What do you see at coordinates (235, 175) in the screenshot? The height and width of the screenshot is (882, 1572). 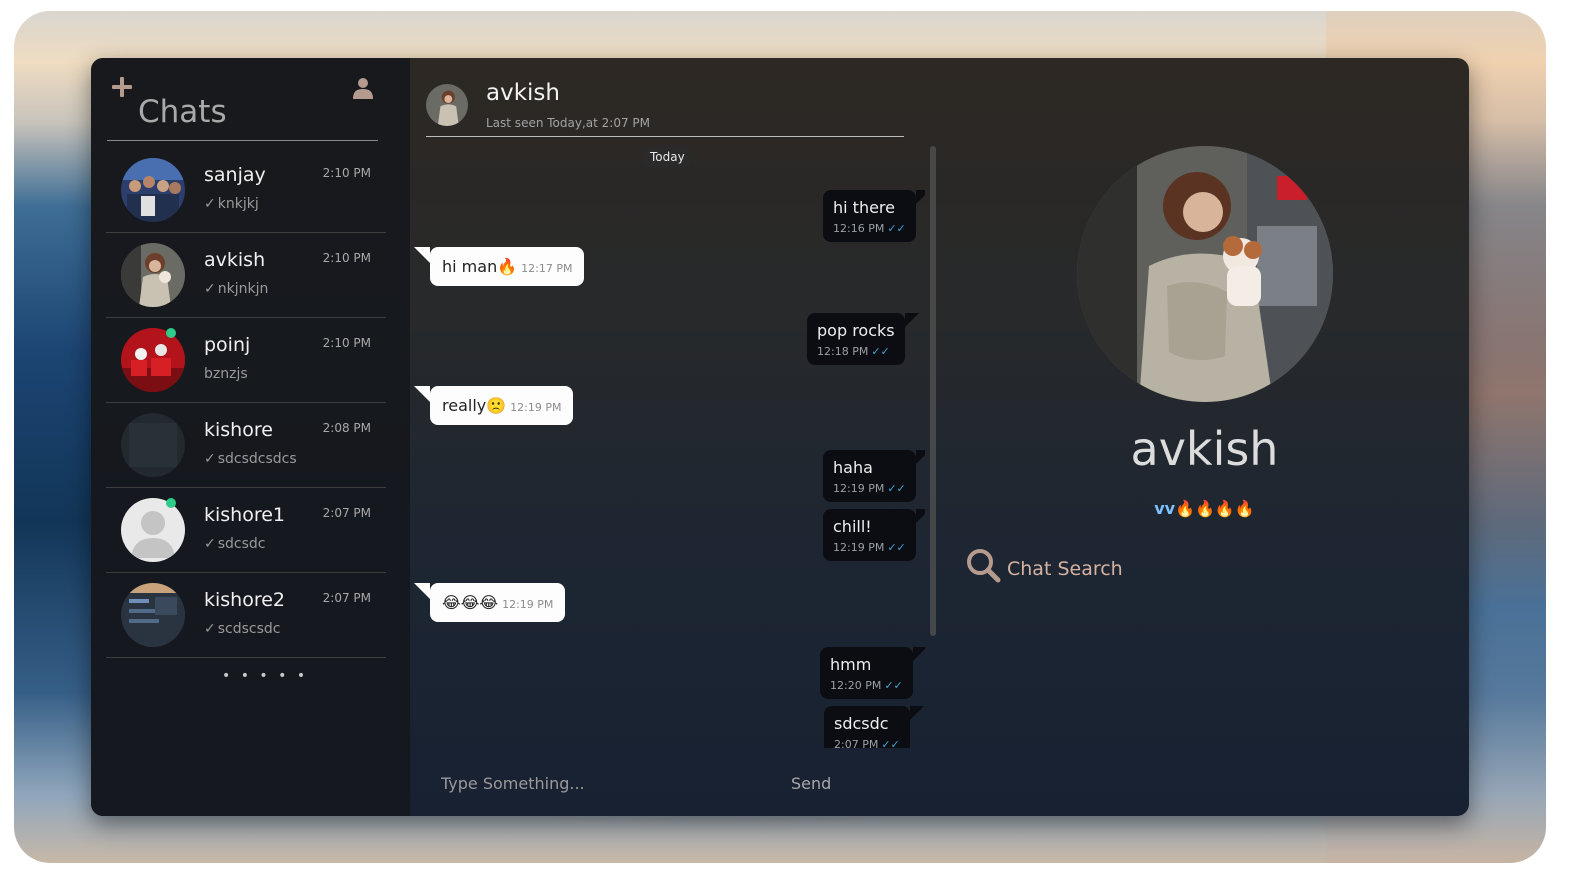 I see `chat-name: sanjay` at bounding box center [235, 175].